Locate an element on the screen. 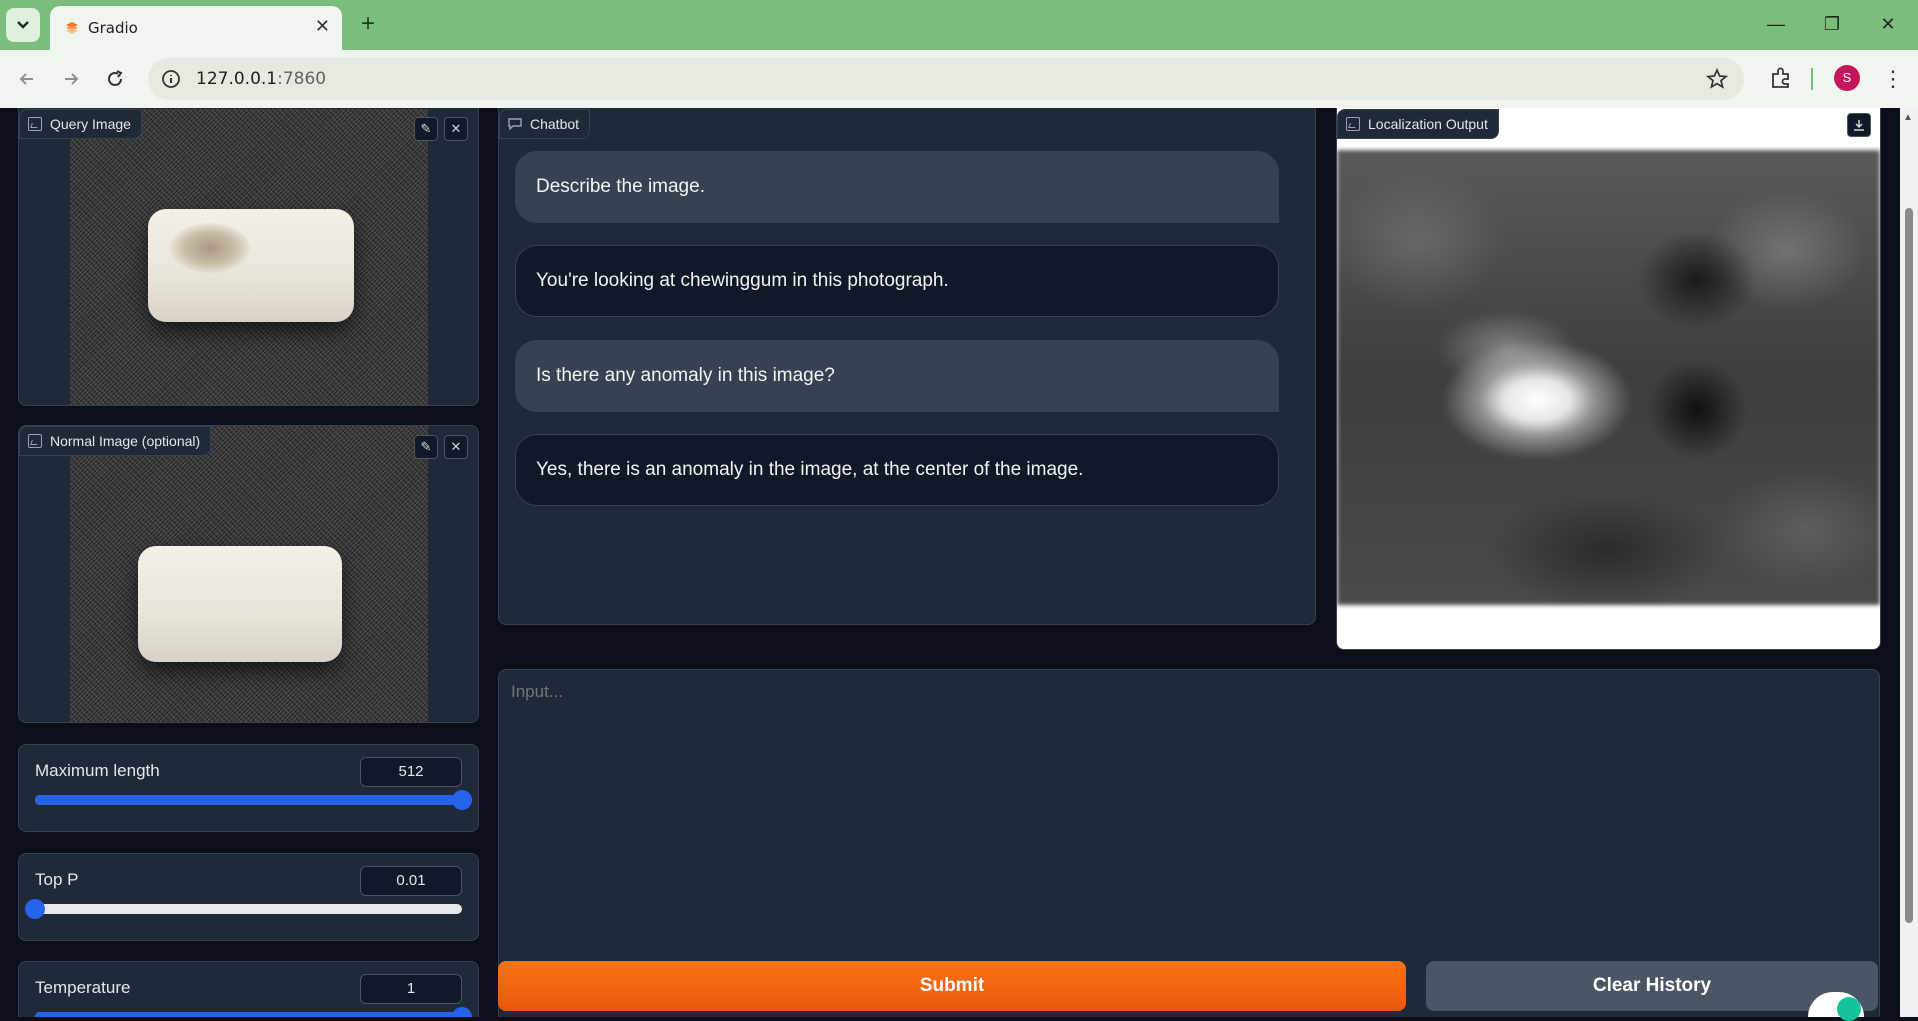  temperature-track is located at coordinates (253, 1012).